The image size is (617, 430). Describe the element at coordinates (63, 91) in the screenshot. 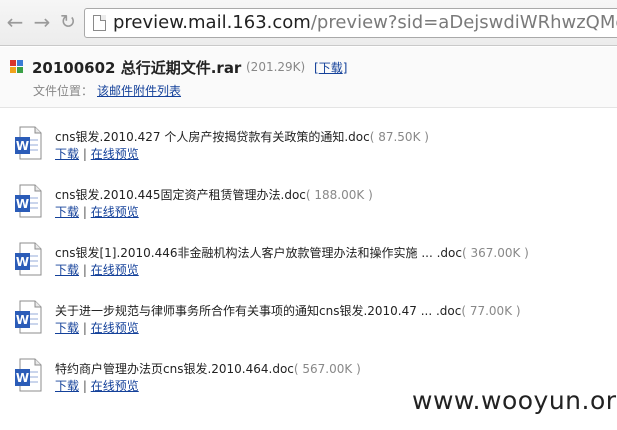

I see `file-location-label: 文件位置：` at that location.